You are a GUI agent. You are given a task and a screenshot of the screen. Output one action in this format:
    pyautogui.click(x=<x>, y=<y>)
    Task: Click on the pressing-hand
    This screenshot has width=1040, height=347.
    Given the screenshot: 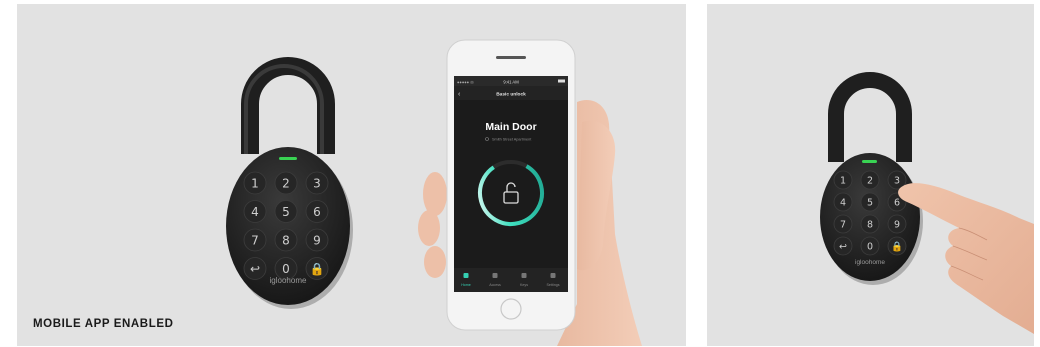 What is the action you would take?
    pyautogui.click(x=966, y=258)
    